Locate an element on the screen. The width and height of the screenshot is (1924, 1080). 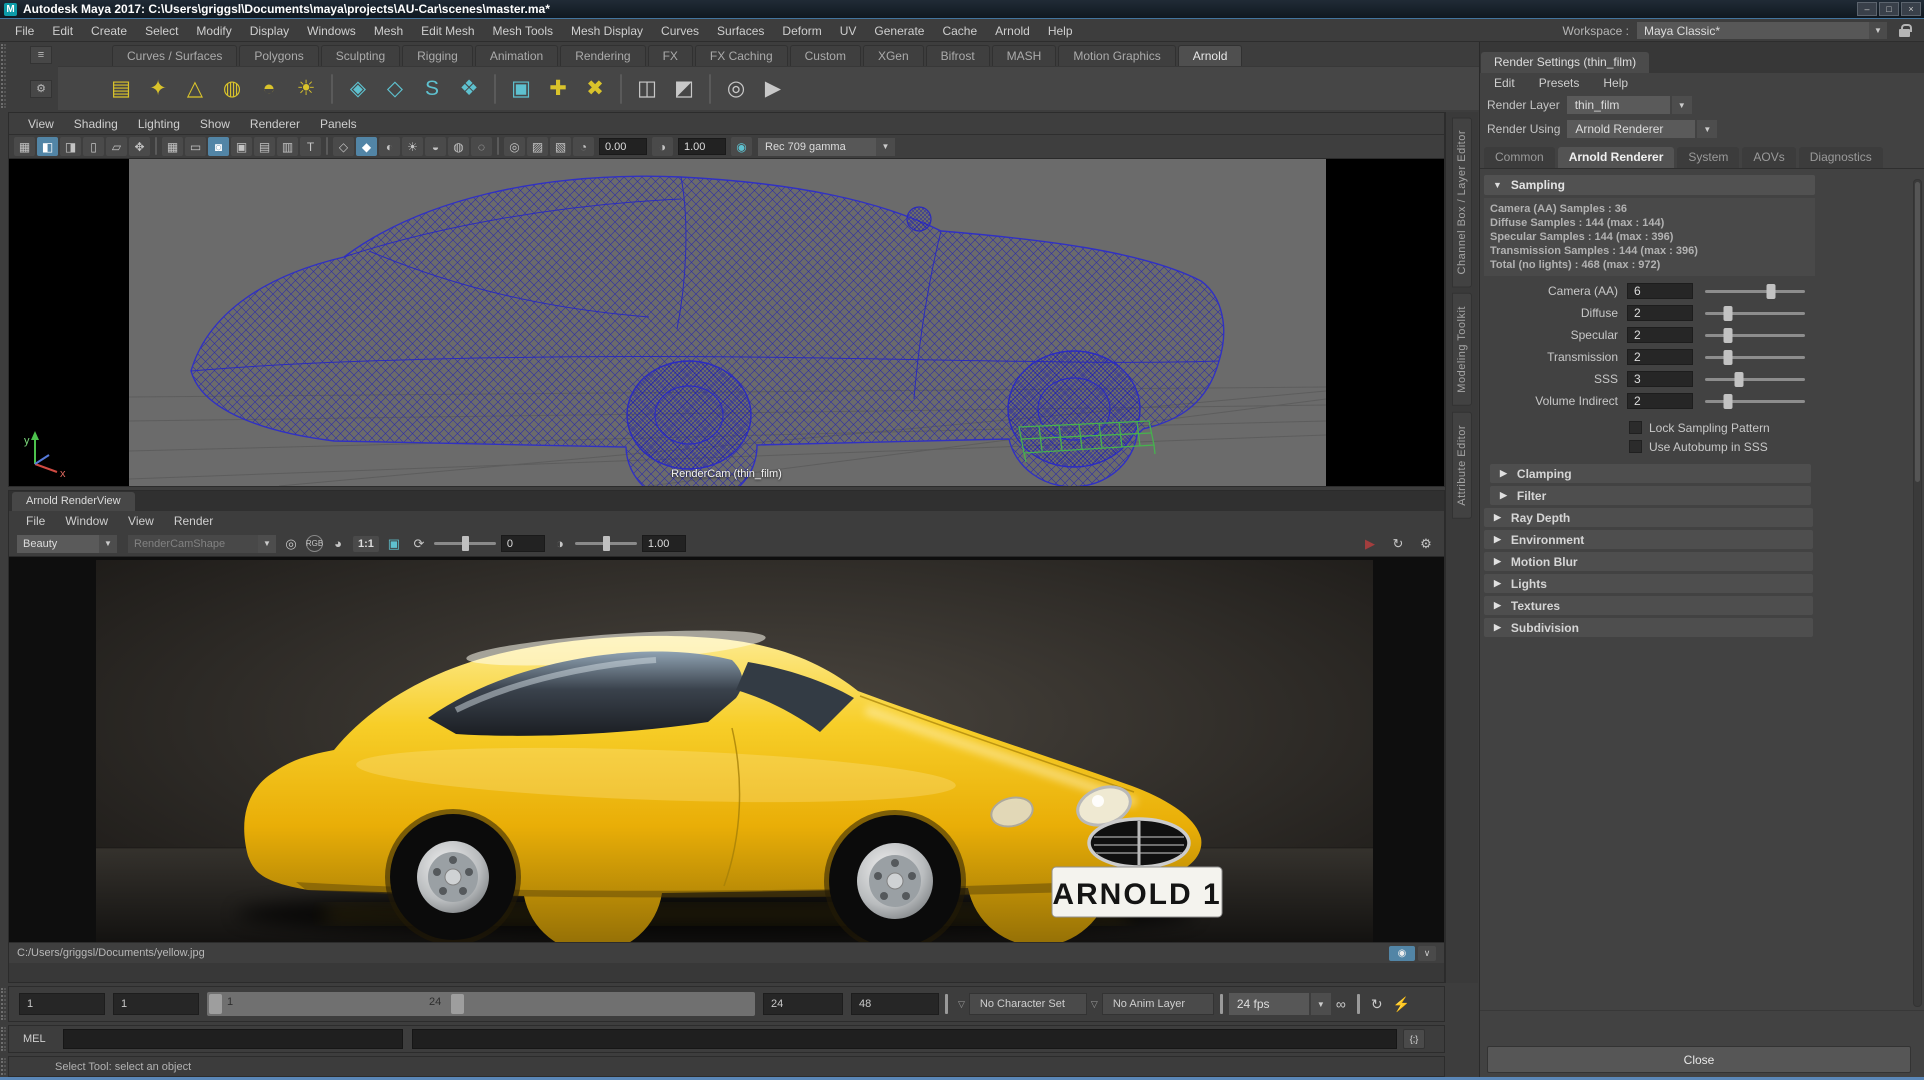
menu-item: Help is located at coordinates (1060, 31).